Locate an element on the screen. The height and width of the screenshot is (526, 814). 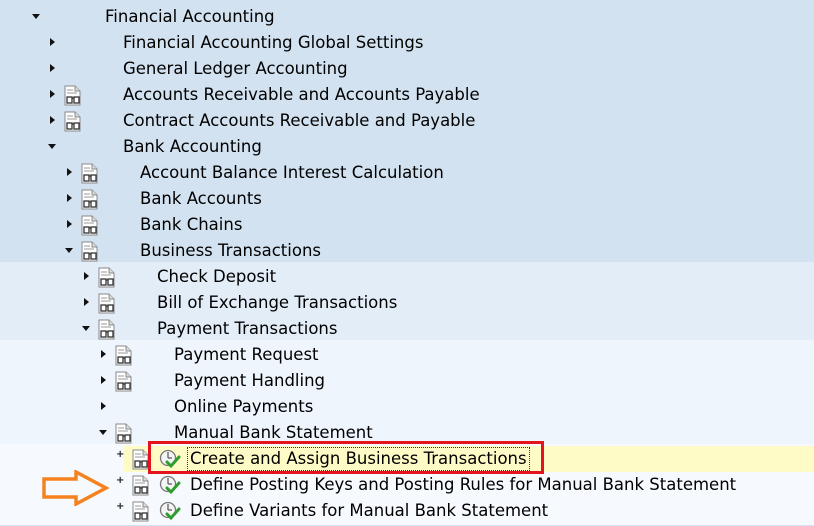
tree-node-label: Check Deposit is located at coordinates (216, 277).